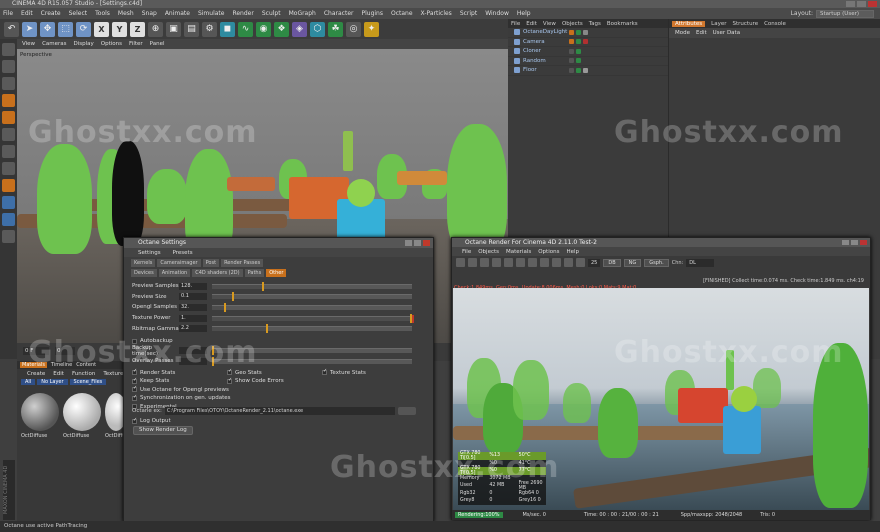  Describe the element at coordinates (8, 202) in the screenshot. I see `workplane-icon` at that location.